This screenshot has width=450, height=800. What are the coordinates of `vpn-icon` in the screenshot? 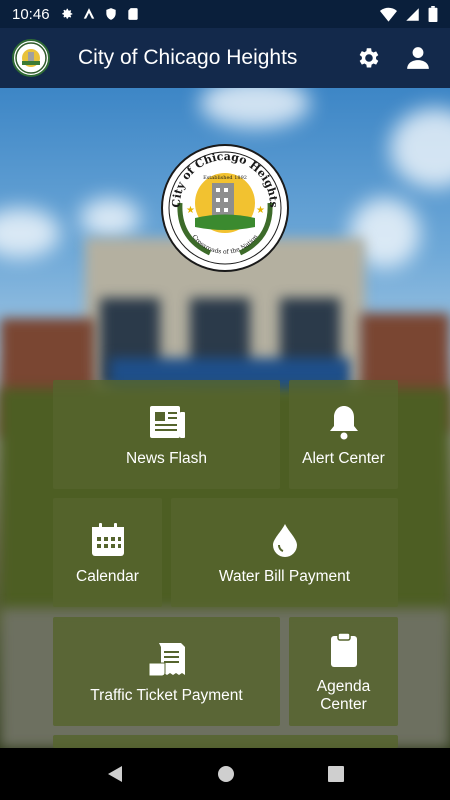 It's located at (88, 13).